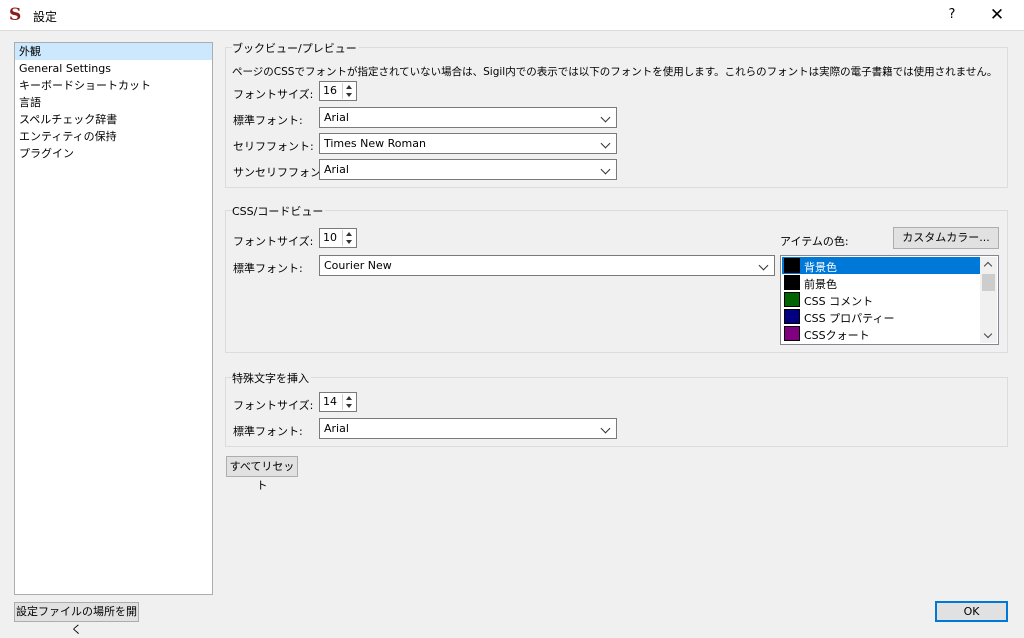  I want to click on sidebar-item-keyboard-shortcuts: キーボードショートカット, so click(113, 85).